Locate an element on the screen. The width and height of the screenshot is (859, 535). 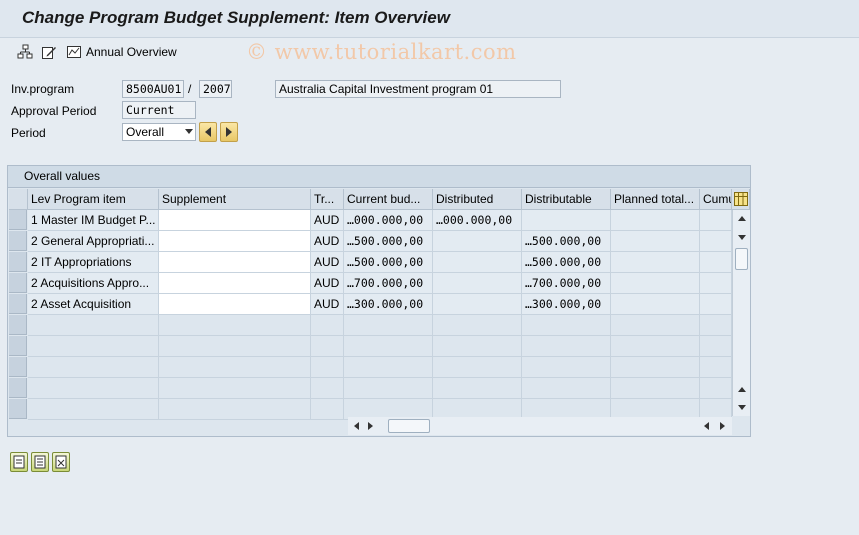
previous-period-button is located at coordinates (208, 132).